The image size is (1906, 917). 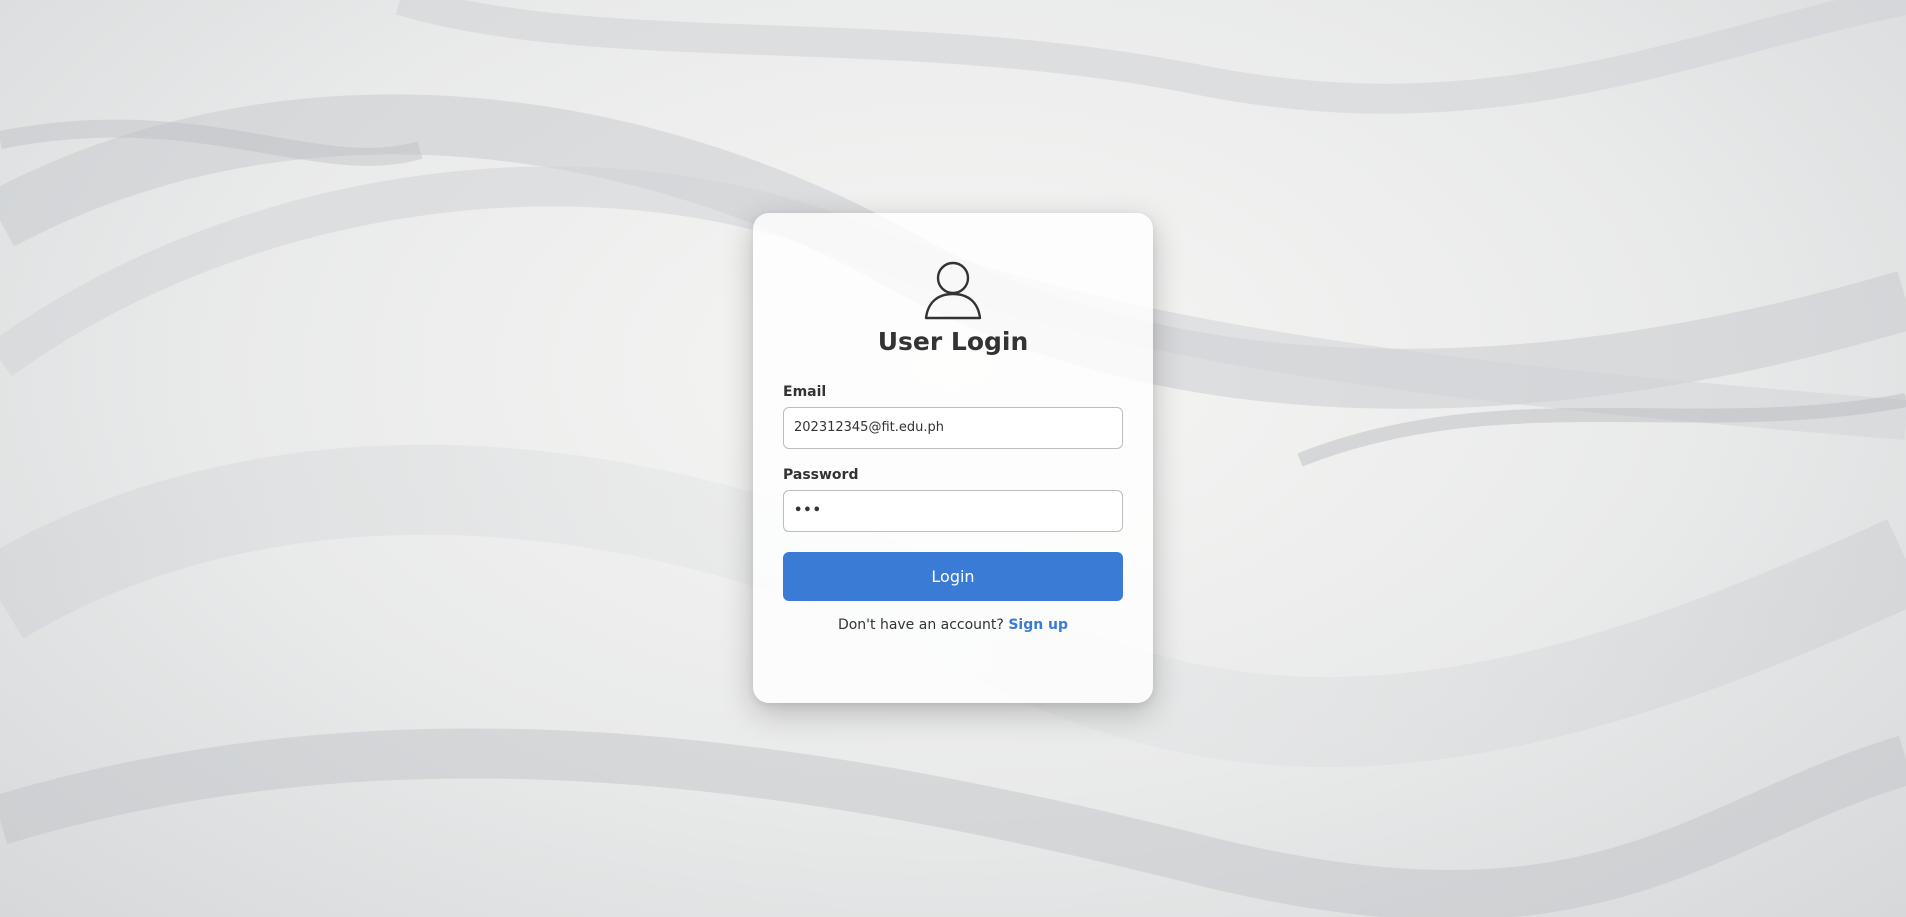 I want to click on signup-row: Don't have an account? Sign up, so click(x=953, y=625).